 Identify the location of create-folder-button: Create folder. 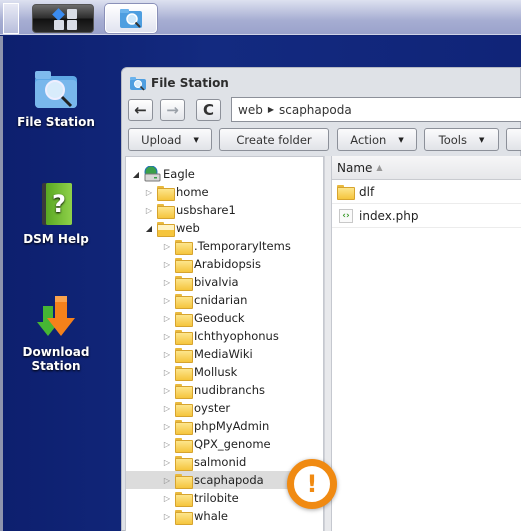
(274, 139).